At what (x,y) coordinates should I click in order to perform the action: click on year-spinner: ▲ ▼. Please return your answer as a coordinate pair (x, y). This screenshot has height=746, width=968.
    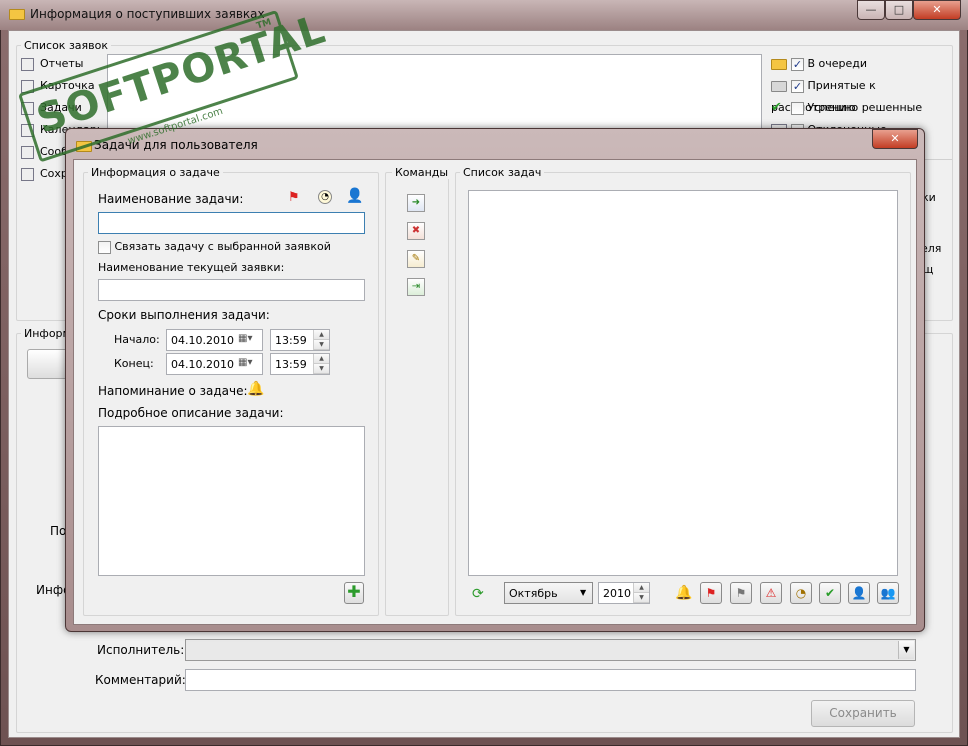
    Looking at the image, I should click on (641, 593).